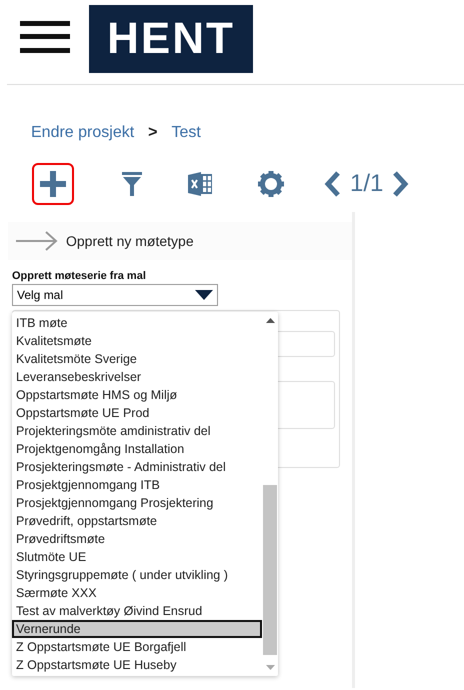 The width and height of the screenshot is (464, 690). What do you see at coordinates (137, 485) in the screenshot?
I see `dropdown-option: Prosjektgjennomgang ITB` at bounding box center [137, 485].